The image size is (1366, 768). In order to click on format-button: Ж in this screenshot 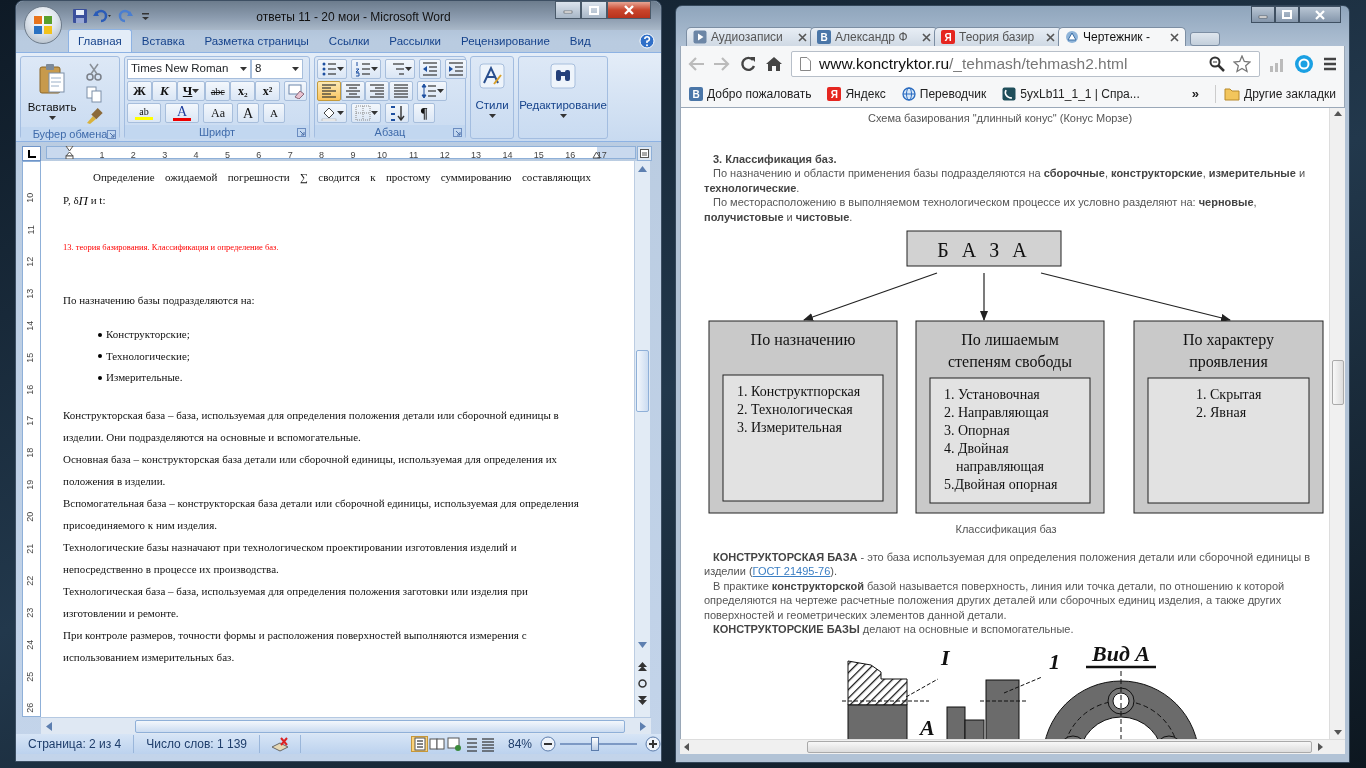, I will do `click(139, 91)`.